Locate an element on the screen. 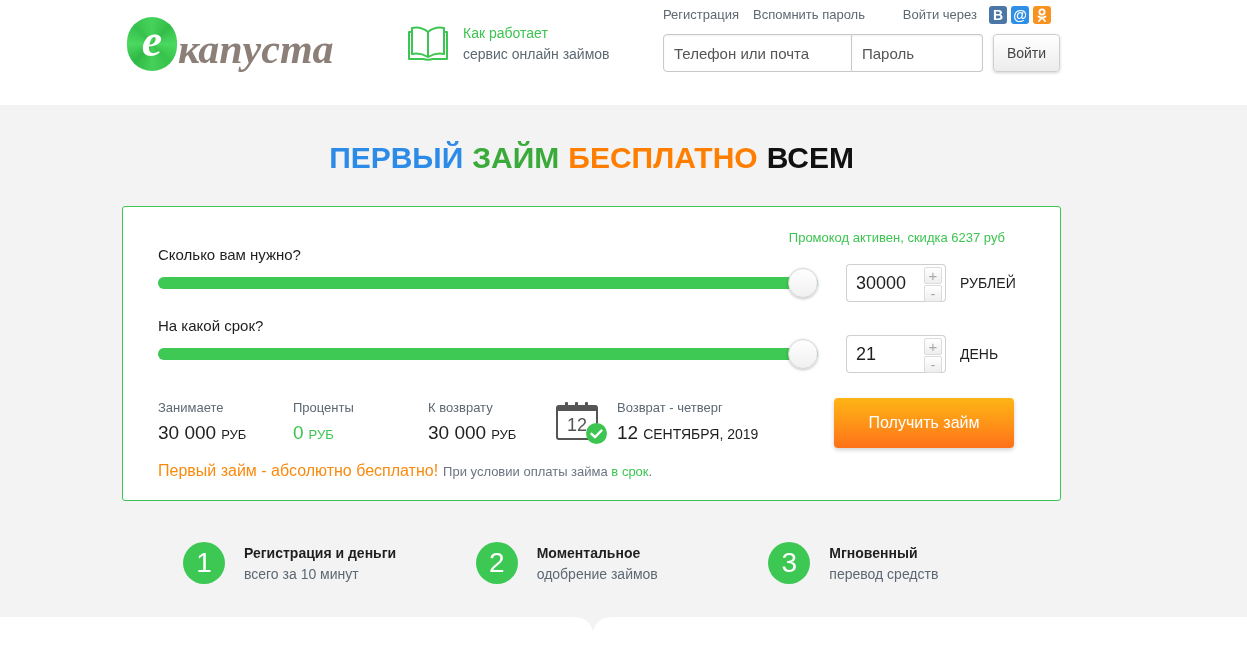  promo-code-status: Промокод активен, скидка 6237 руб is located at coordinates (896, 238).